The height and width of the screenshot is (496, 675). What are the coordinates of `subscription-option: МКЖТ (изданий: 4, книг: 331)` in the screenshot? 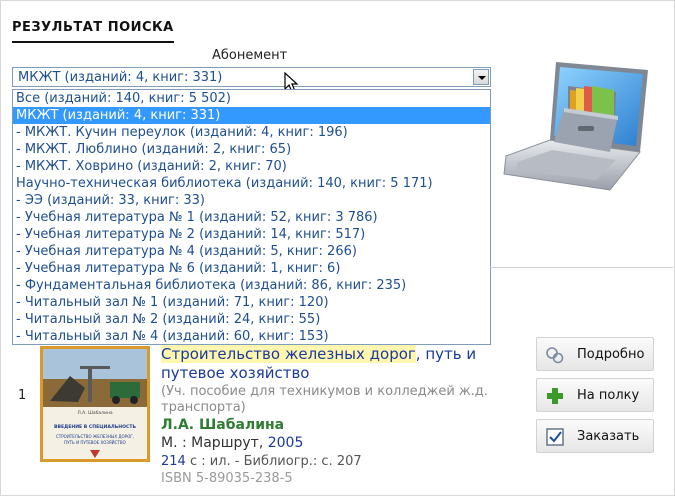 It's located at (251, 115).